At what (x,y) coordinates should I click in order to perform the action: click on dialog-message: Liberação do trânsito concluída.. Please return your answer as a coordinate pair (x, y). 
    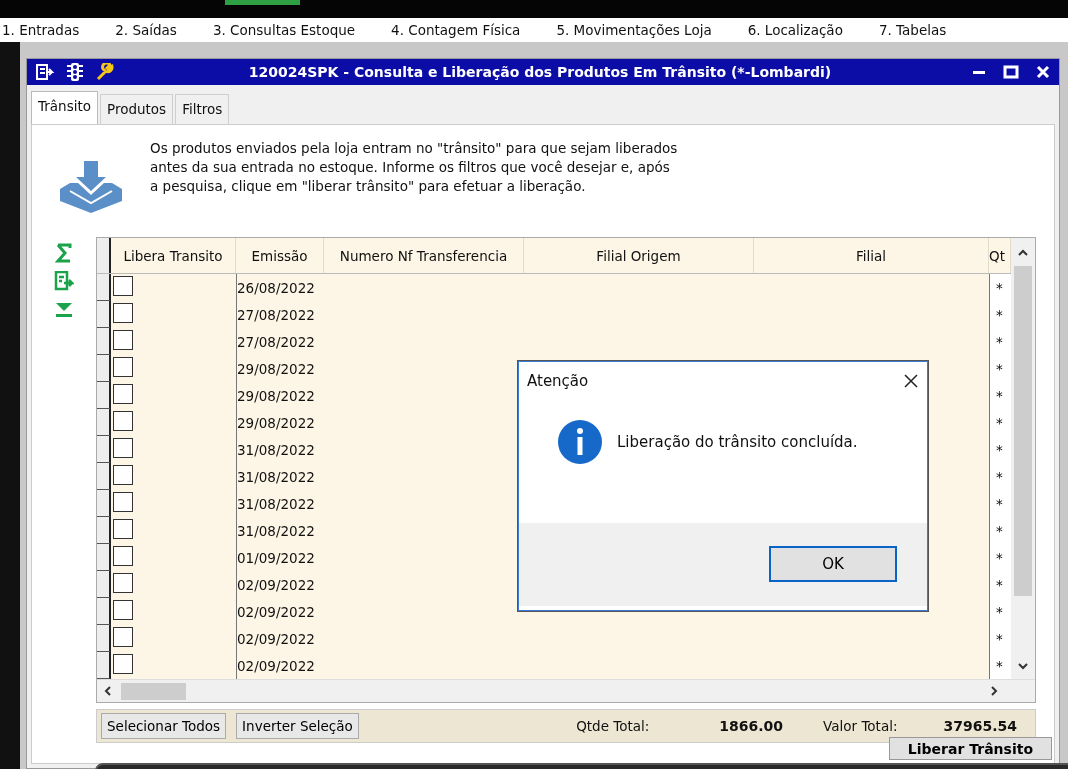
    Looking at the image, I should click on (737, 442).